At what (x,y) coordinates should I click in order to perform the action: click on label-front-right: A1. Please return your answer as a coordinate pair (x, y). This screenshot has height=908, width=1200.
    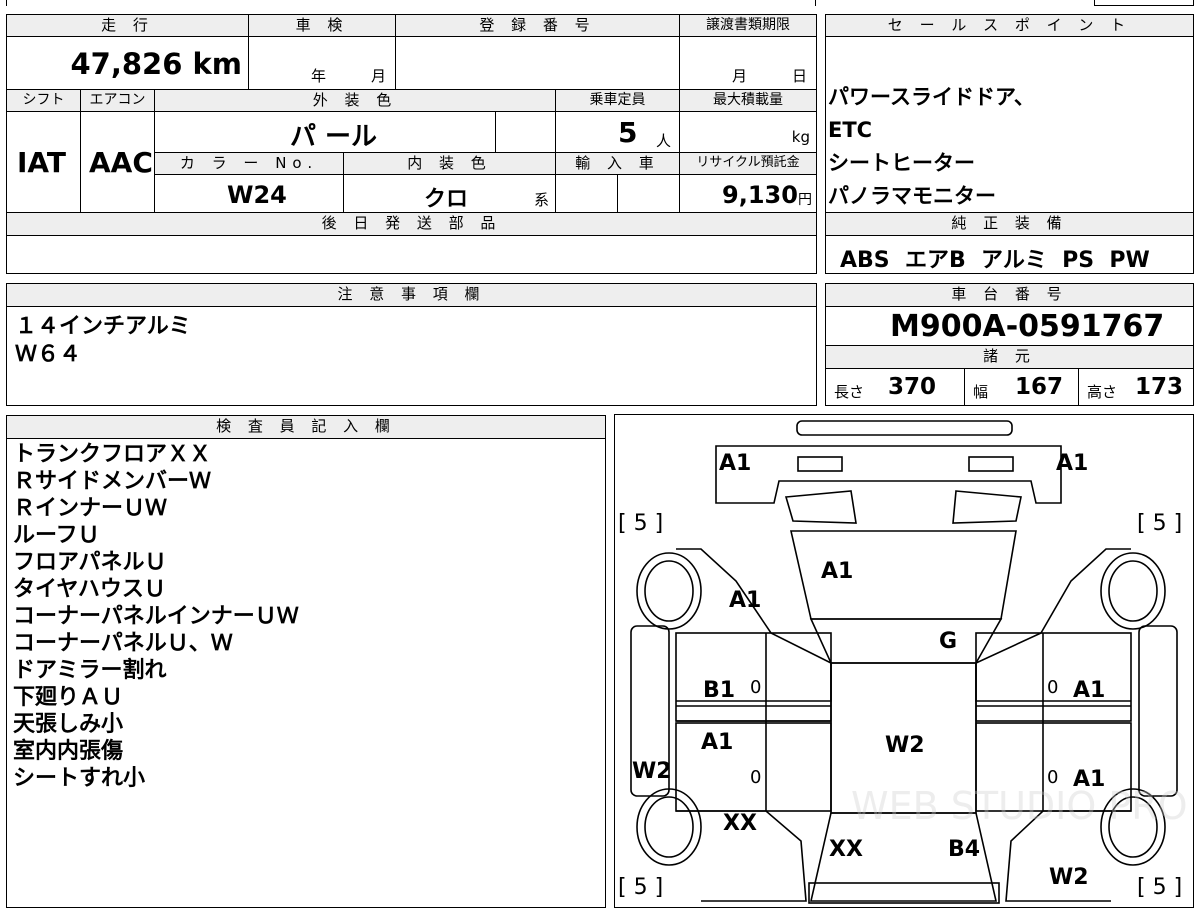
    Looking at the image, I should click on (1072, 463).